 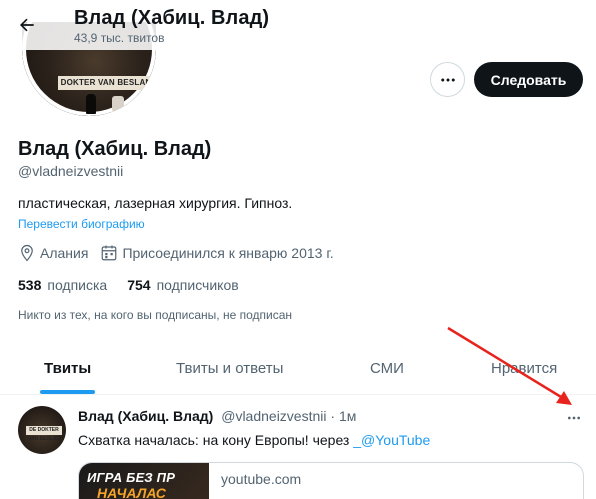 What do you see at coordinates (109, 253) in the screenshot?
I see `calendar-icon` at bounding box center [109, 253].